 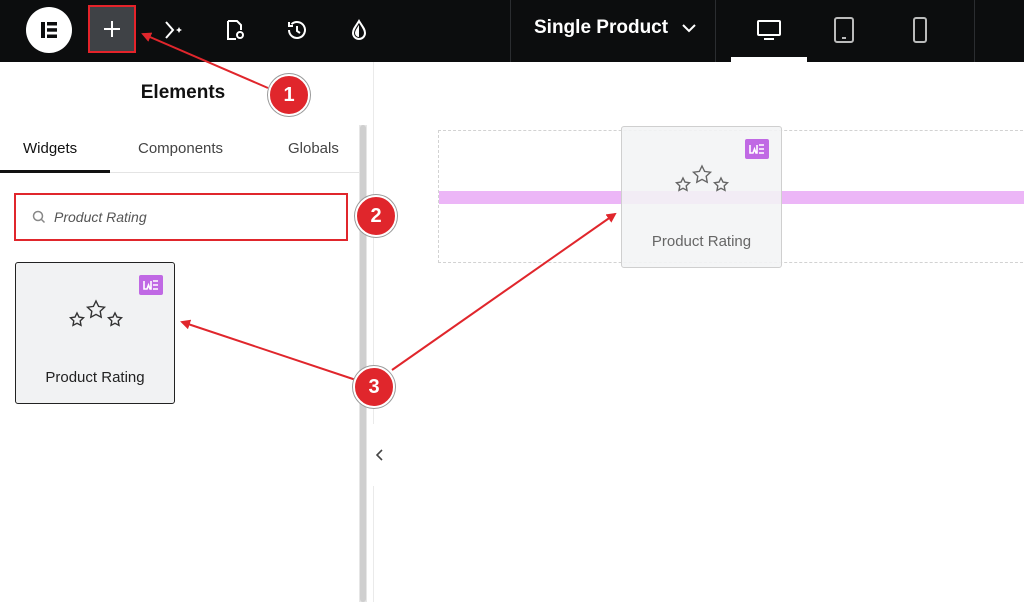 I want to click on site-settings-button, so click(x=359, y=30).